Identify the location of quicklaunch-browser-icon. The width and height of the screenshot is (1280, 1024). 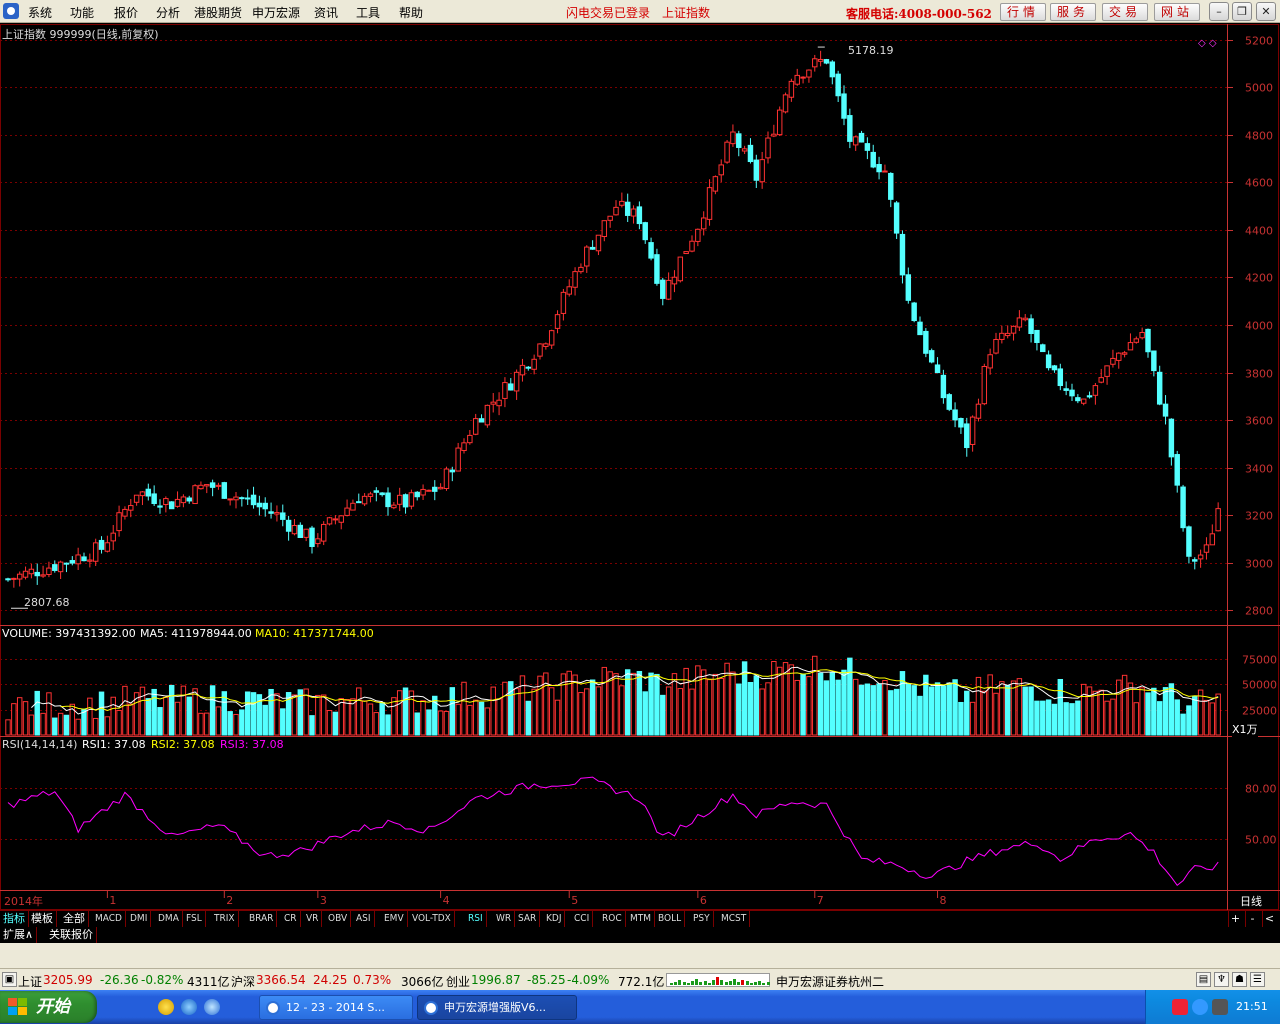
(212, 1007).